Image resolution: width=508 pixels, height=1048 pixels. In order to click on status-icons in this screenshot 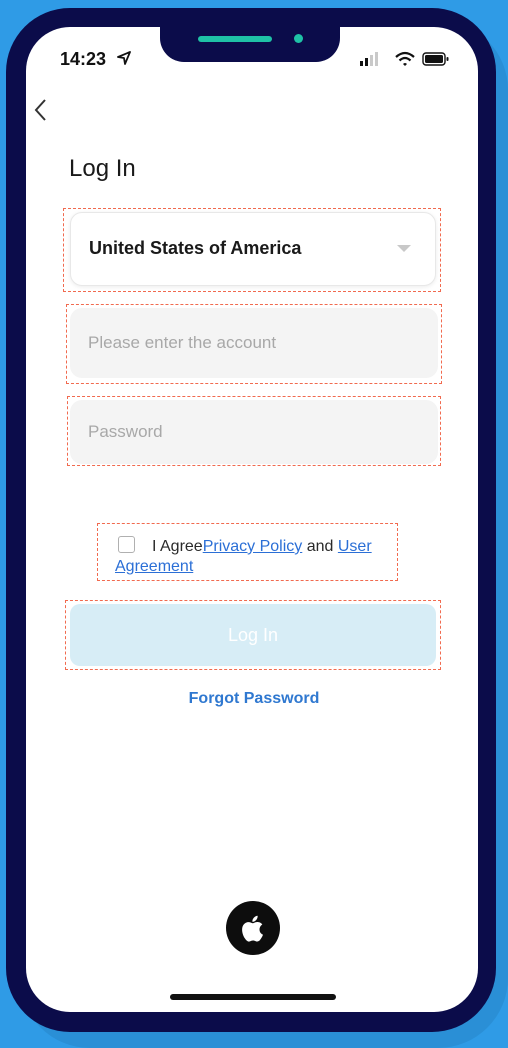, I will do `click(404, 58)`.